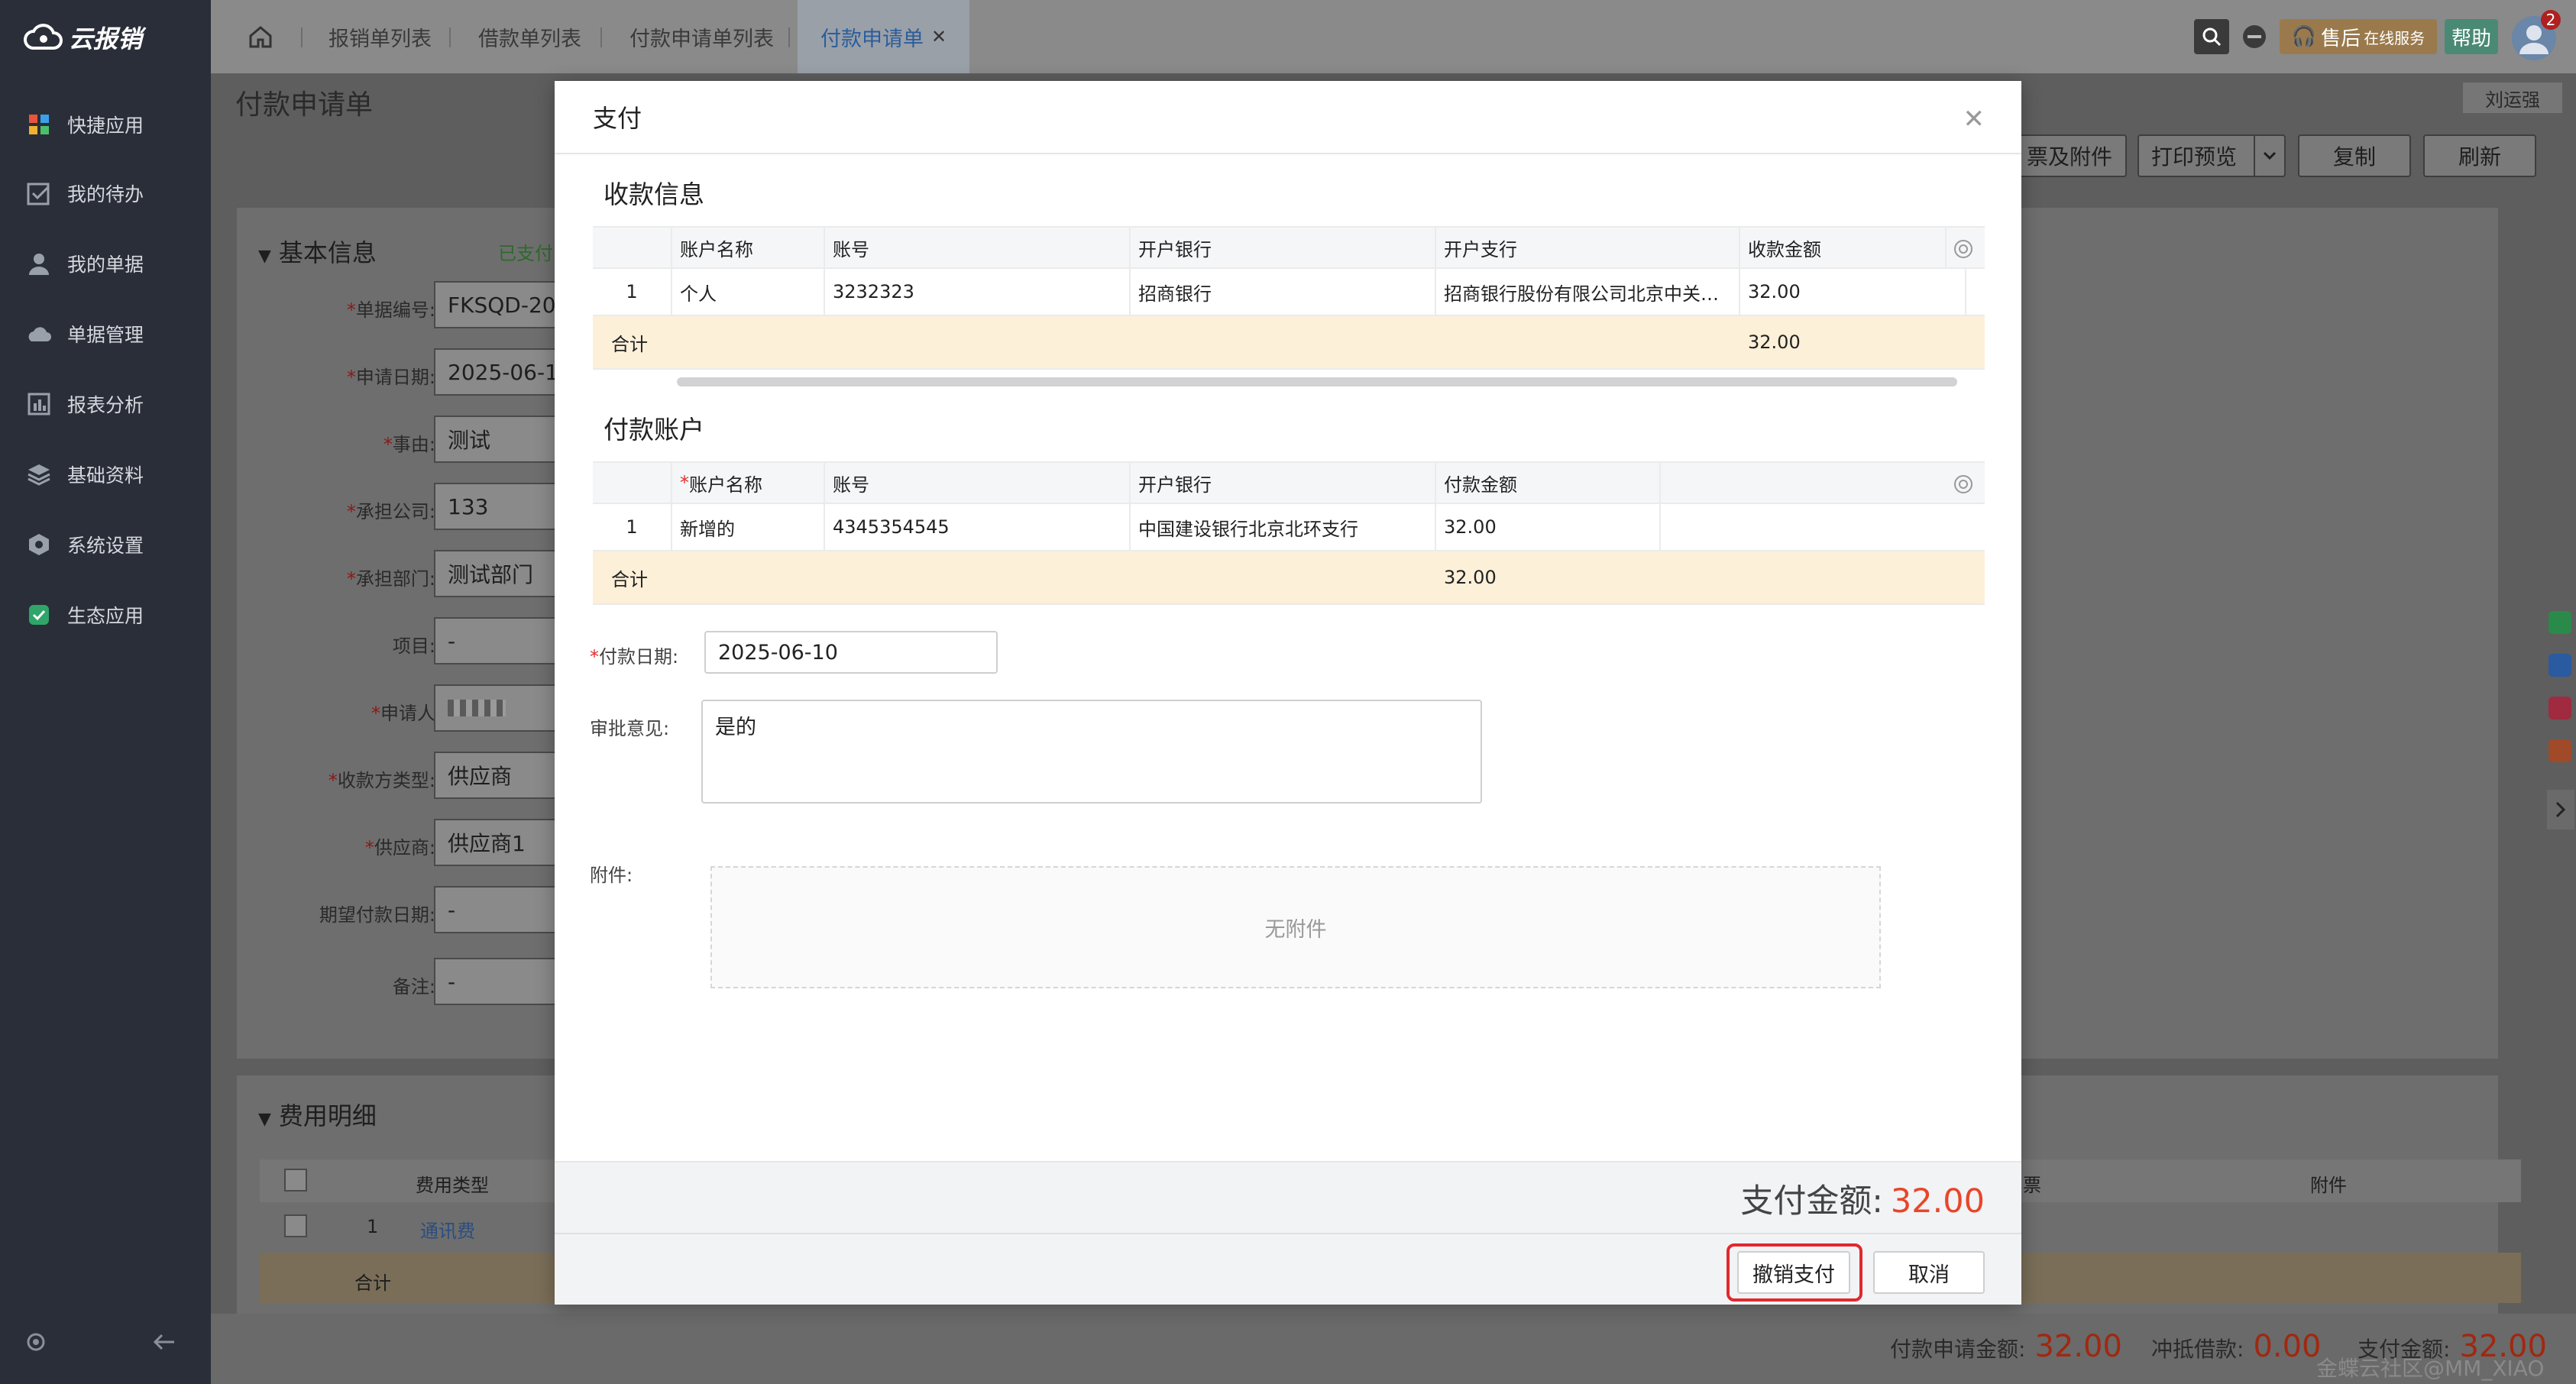 The width and height of the screenshot is (2576, 1384). Describe the element at coordinates (529, 36) in the screenshot. I see `tab-loan-list: 借款单列表` at that location.